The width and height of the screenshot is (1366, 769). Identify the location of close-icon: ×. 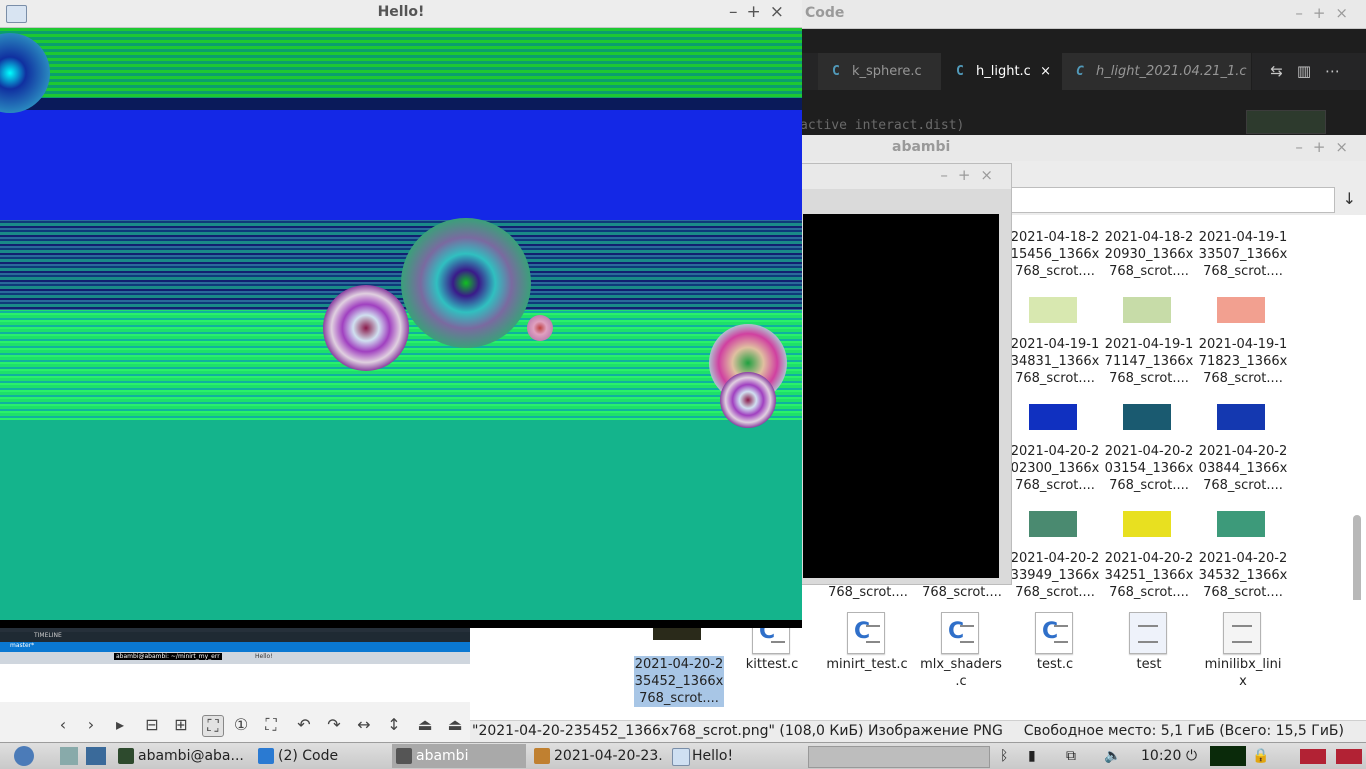
(1045, 71).